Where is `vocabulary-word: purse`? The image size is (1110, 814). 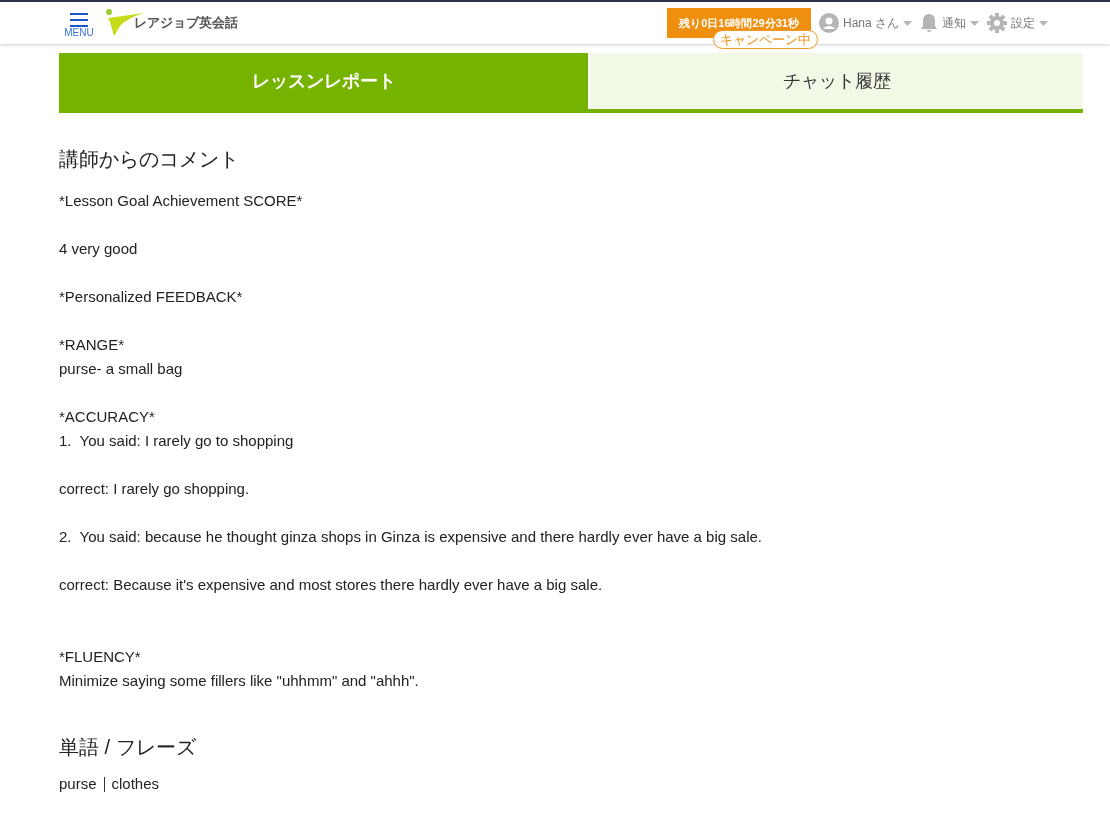
vocabulary-word: purse is located at coordinates (78, 784).